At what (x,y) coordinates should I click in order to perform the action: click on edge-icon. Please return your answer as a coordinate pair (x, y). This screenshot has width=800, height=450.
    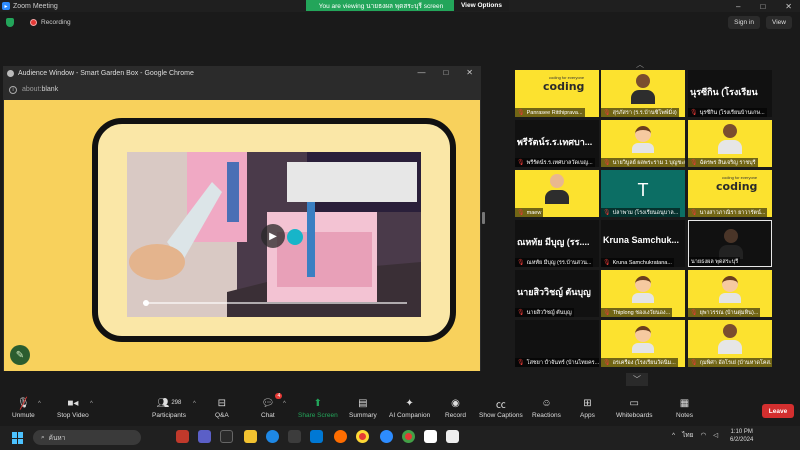
    Looking at the image, I should click on (272, 436).